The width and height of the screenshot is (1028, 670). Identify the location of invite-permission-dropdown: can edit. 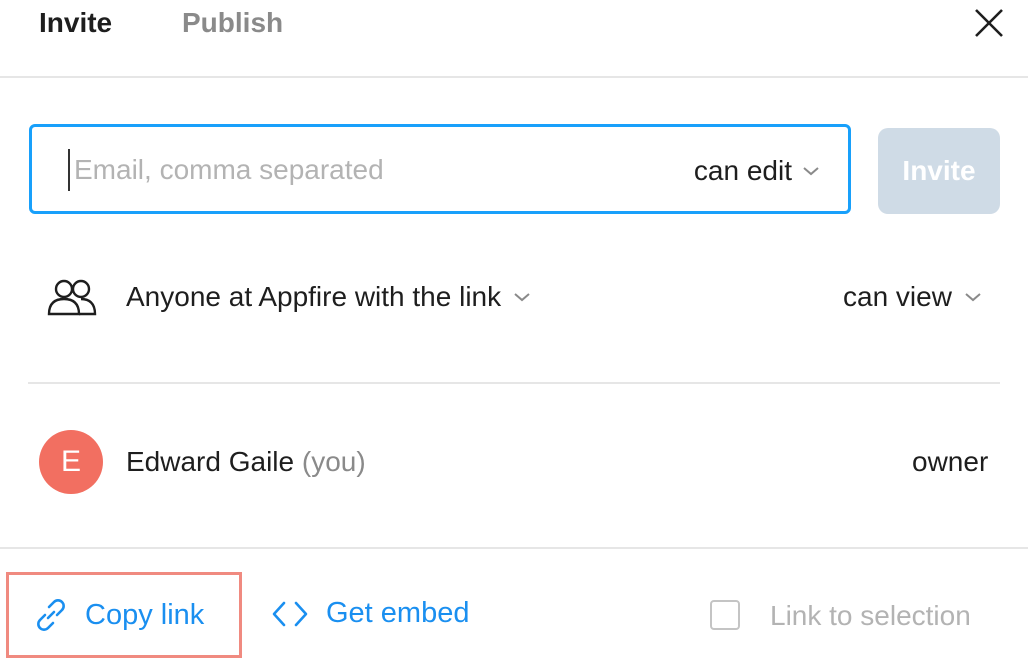
(757, 171).